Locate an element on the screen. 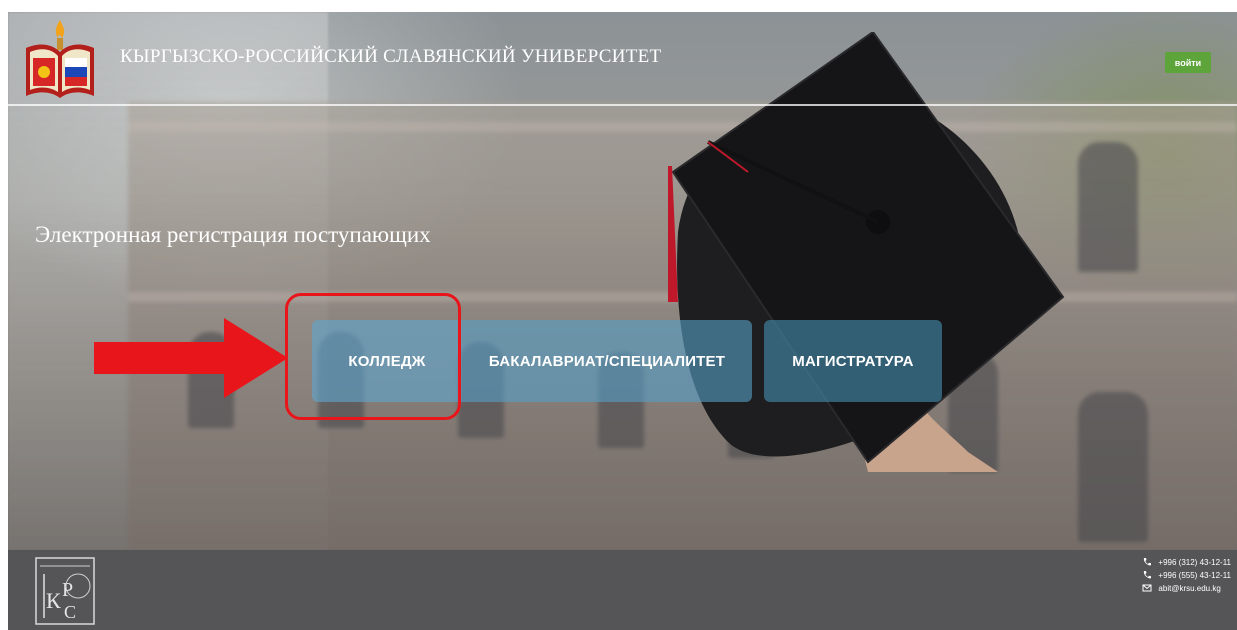 This screenshot has height=630, width=1237. svg-text: К is located at coordinates (53, 600).